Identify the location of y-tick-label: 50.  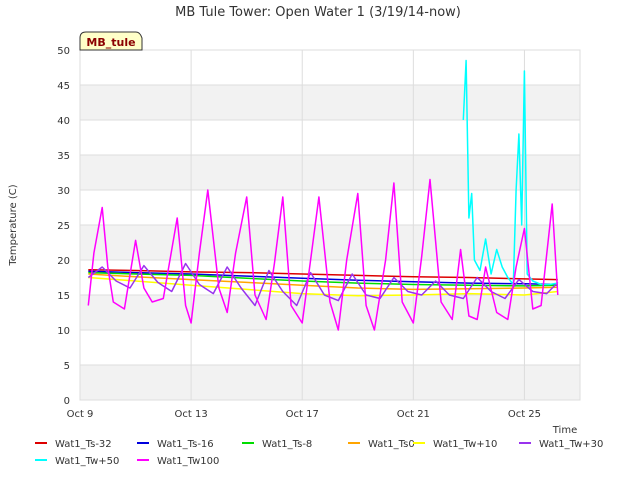
(63, 51).